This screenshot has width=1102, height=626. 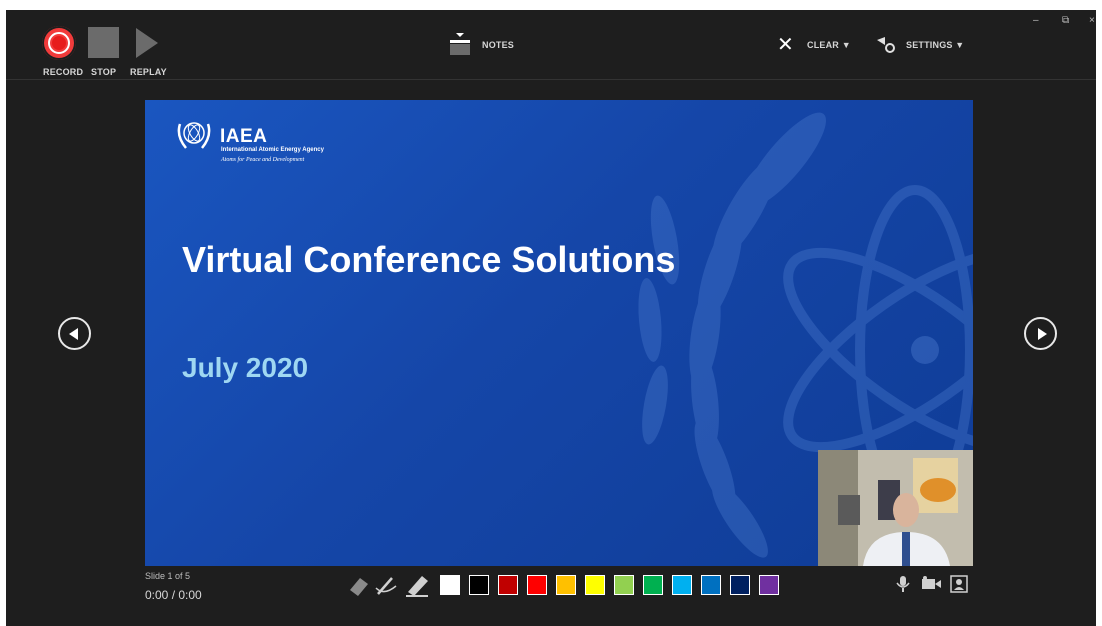 What do you see at coordinates (147, 43) in the screenshot?
I see `replay-button` at bounding box center [147, 43].